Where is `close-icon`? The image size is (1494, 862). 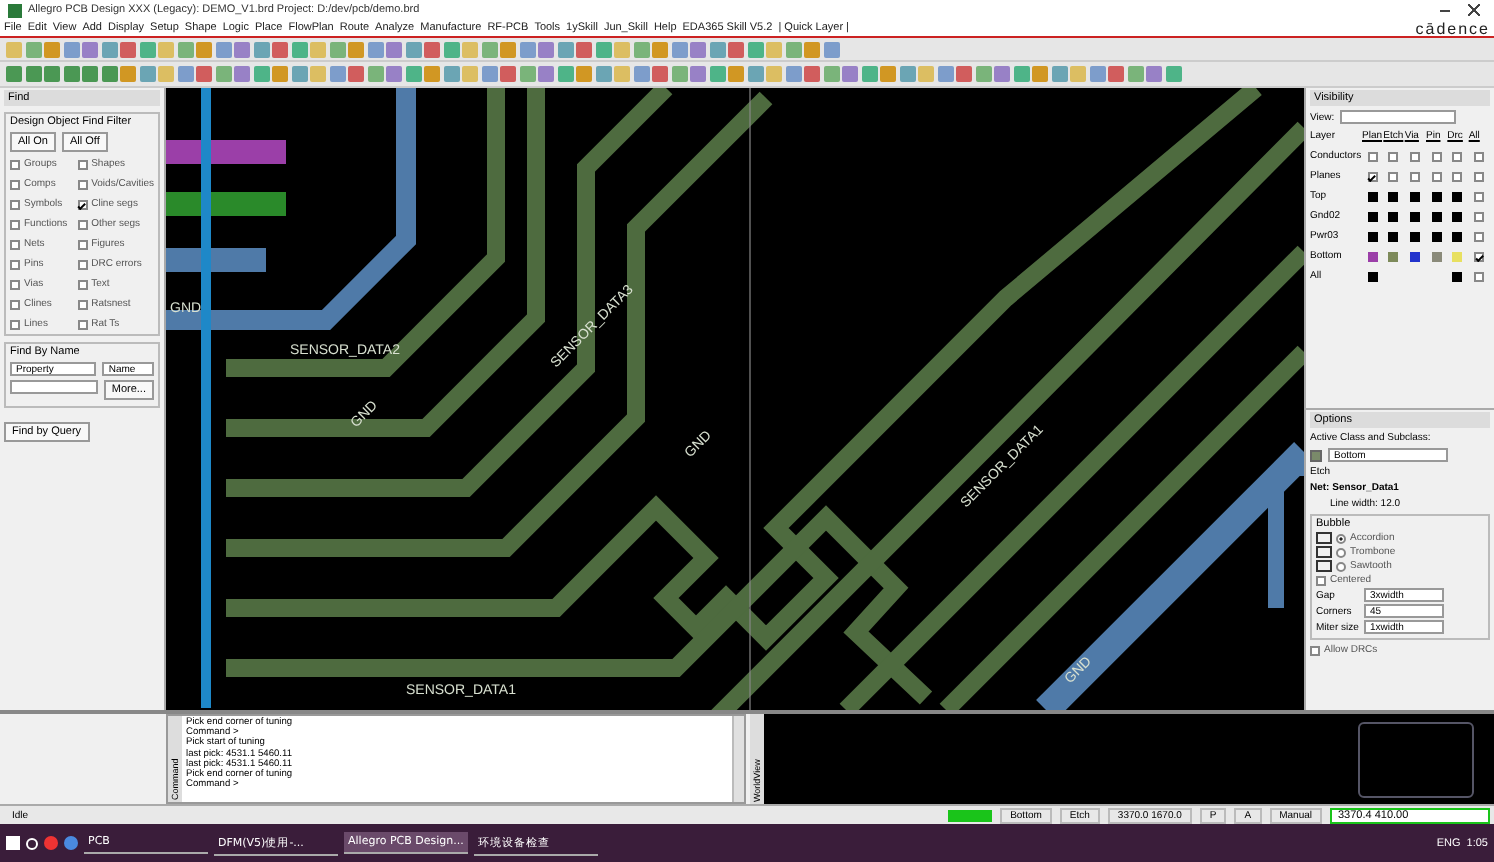
close-icon is located at coordinates (1474, 10).